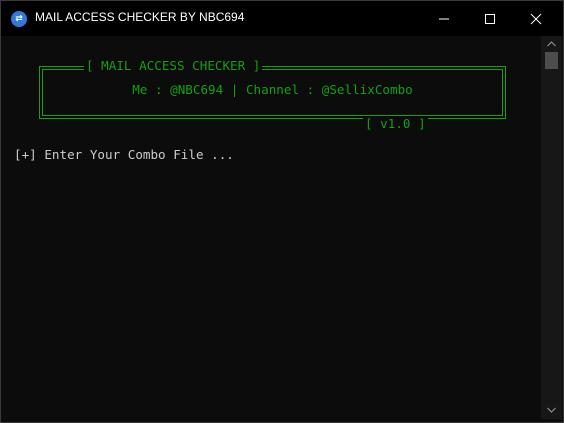  I want to click on title-bar: ⇄ MAIL ACCESS CHECKER BY NBC694, so click(282, 18).